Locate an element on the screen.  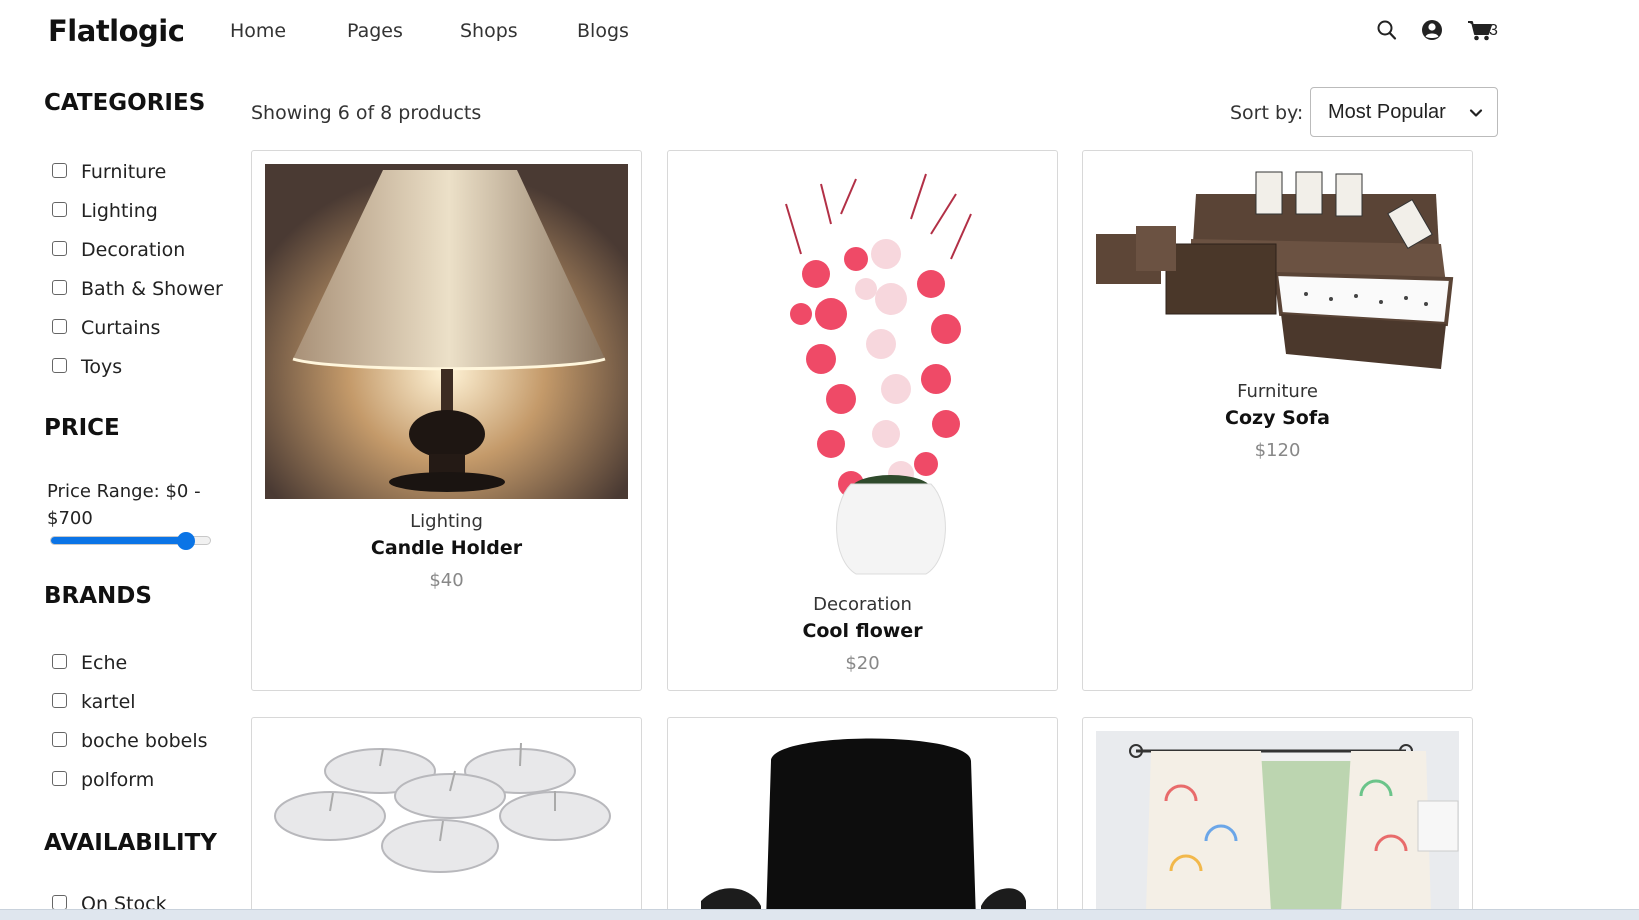
search-icon is located at coordinates (1387, 30).